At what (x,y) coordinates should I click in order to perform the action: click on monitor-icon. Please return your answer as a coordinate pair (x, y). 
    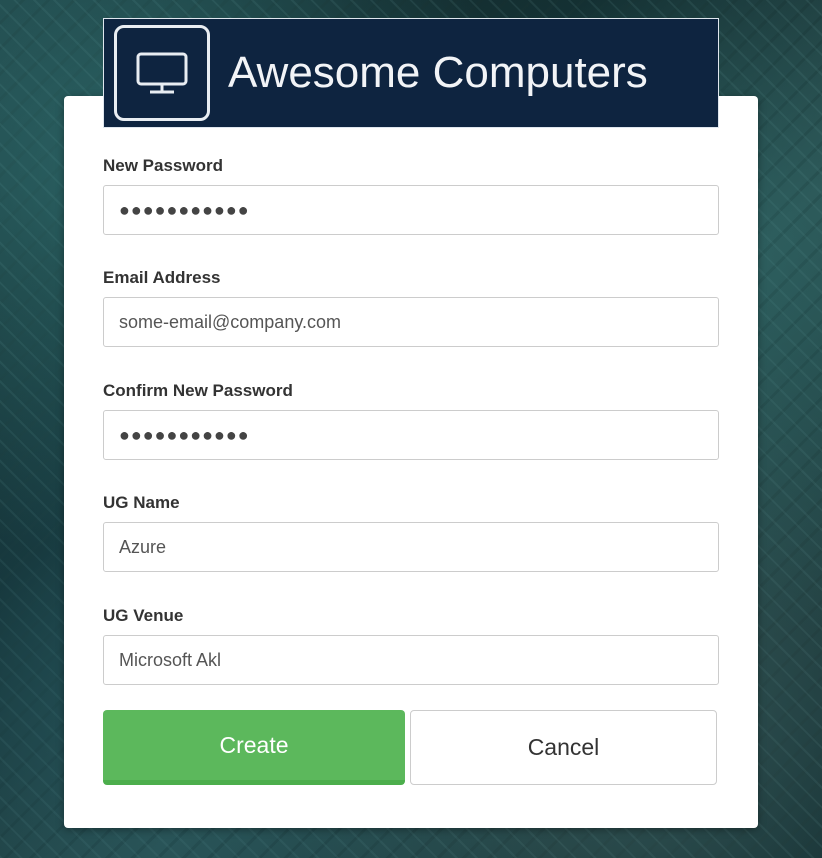
    Looking at the image, I should click on (162, 73).